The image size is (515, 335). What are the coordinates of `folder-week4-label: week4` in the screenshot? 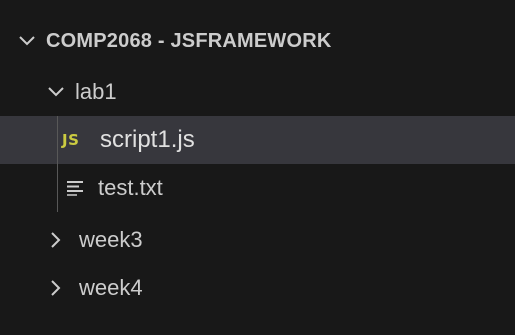 It's located at (111, 287).